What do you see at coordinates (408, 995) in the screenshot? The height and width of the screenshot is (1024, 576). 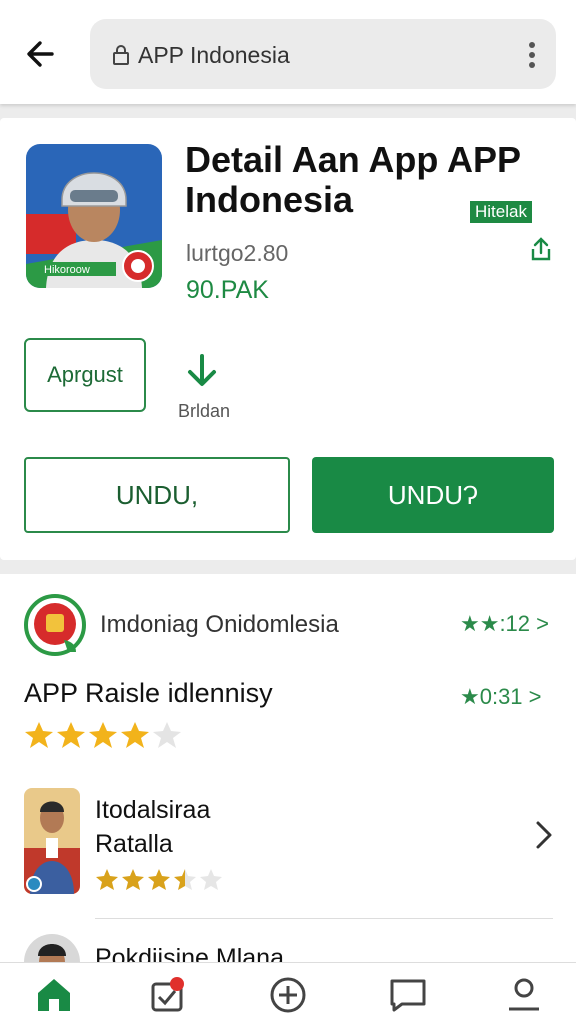 I see `chat-icon` at bounding box center [408, 995].